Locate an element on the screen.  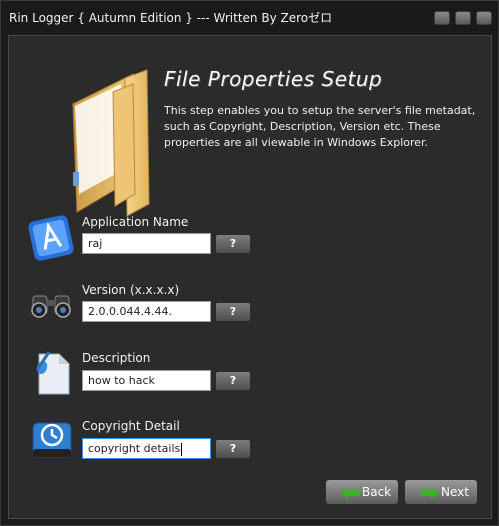
version-input: 2.0.0.044.4.44. is located at coordinates (146, 311).